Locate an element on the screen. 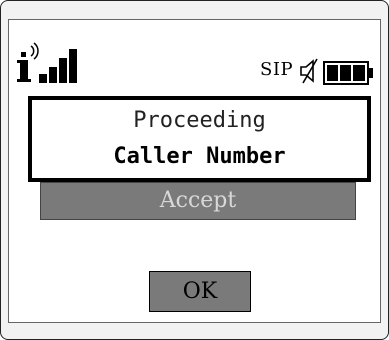  ok-button: OK is located at coordinates (200, 291).